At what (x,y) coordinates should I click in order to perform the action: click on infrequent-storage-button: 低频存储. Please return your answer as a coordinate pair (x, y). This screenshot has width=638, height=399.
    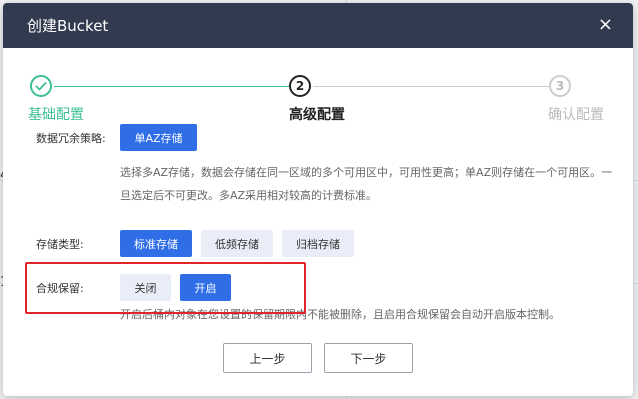
    Looking at the image, I should click on (237, 243).